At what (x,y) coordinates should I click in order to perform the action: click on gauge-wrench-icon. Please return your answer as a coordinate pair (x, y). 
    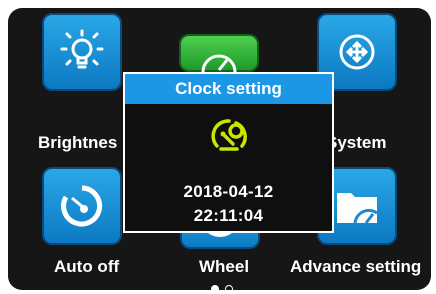
    Looking at the image, I should click on (229, 135).